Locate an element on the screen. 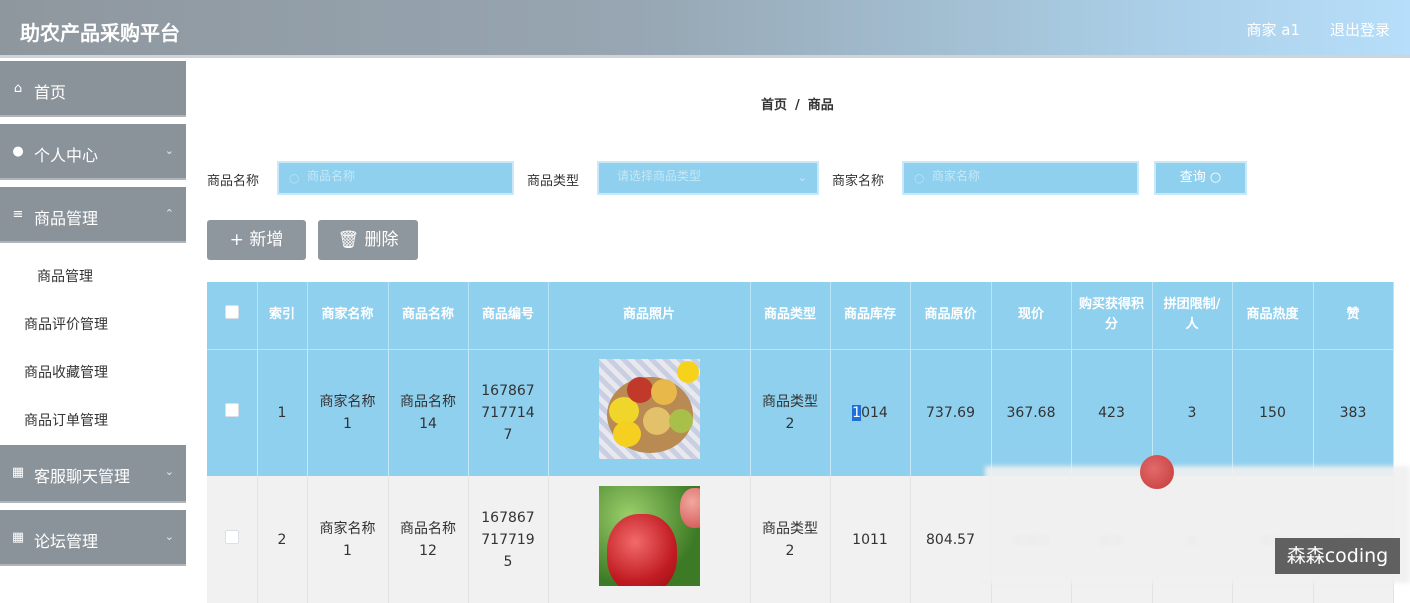 The height and width of the screenshot is (603, 1410). submenu-item-product-favorite: 商品收藏管理 is located at coordinates (93, 373).